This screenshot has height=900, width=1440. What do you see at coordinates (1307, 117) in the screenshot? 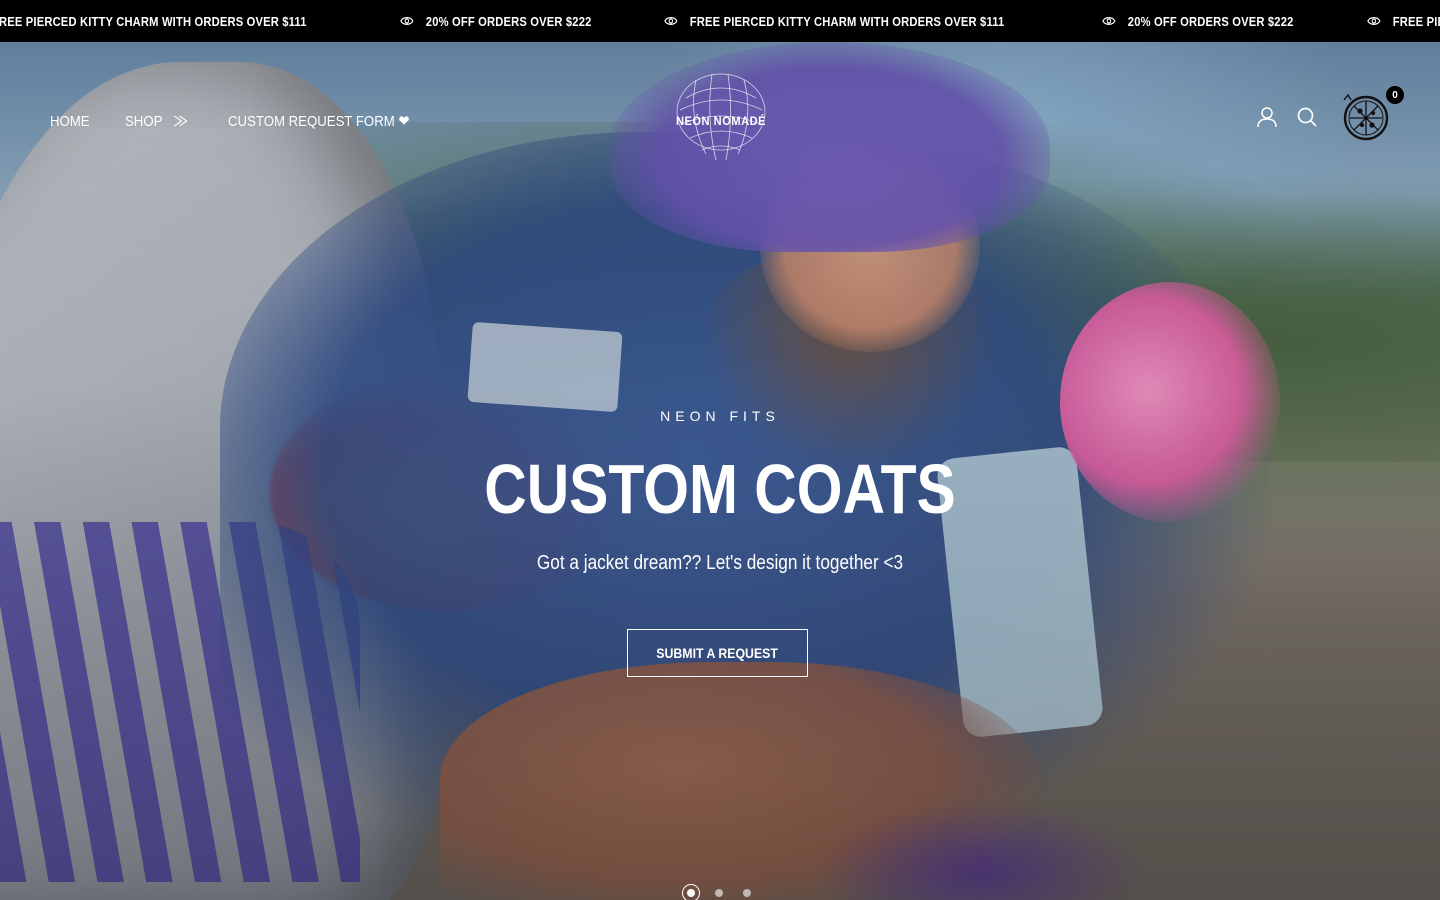
I see `search-icon` at bounding box center [1307, 117].